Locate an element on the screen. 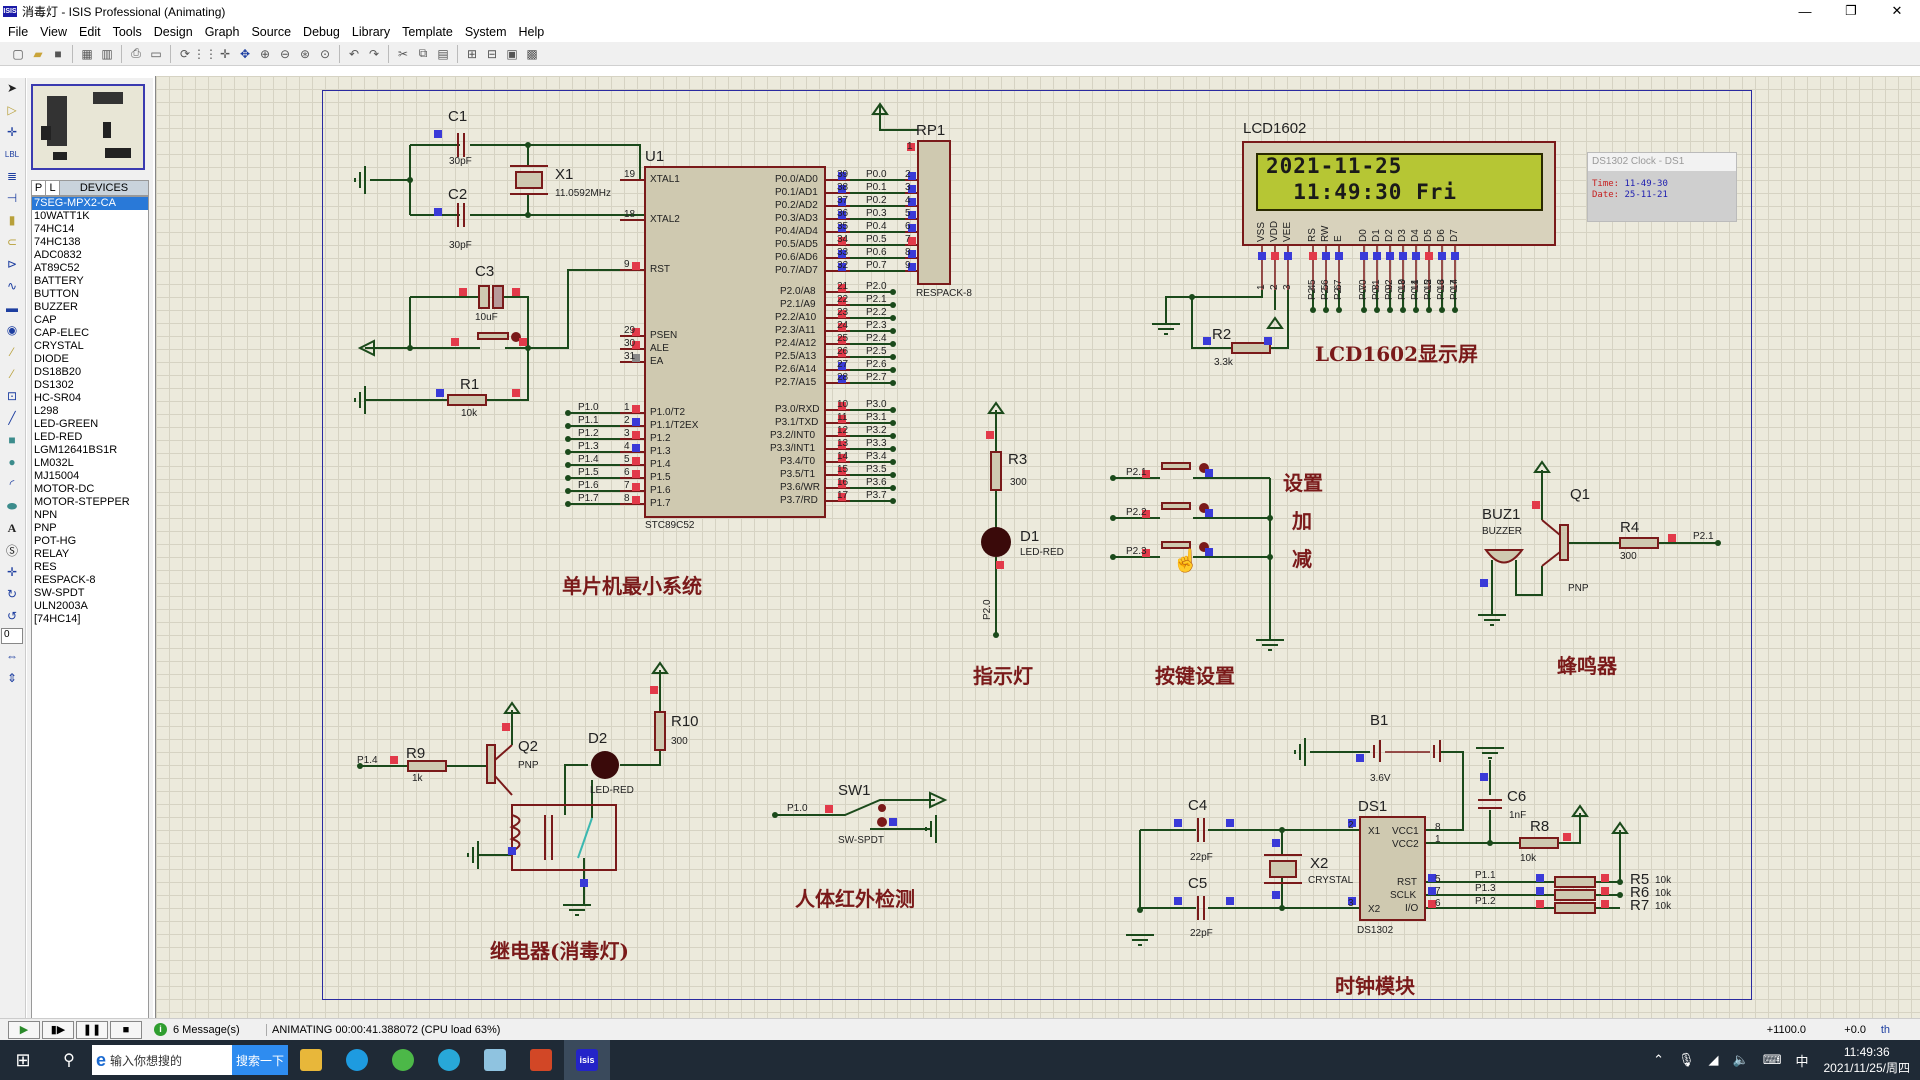  menu-library: Library is located at coordinates (372, 32).